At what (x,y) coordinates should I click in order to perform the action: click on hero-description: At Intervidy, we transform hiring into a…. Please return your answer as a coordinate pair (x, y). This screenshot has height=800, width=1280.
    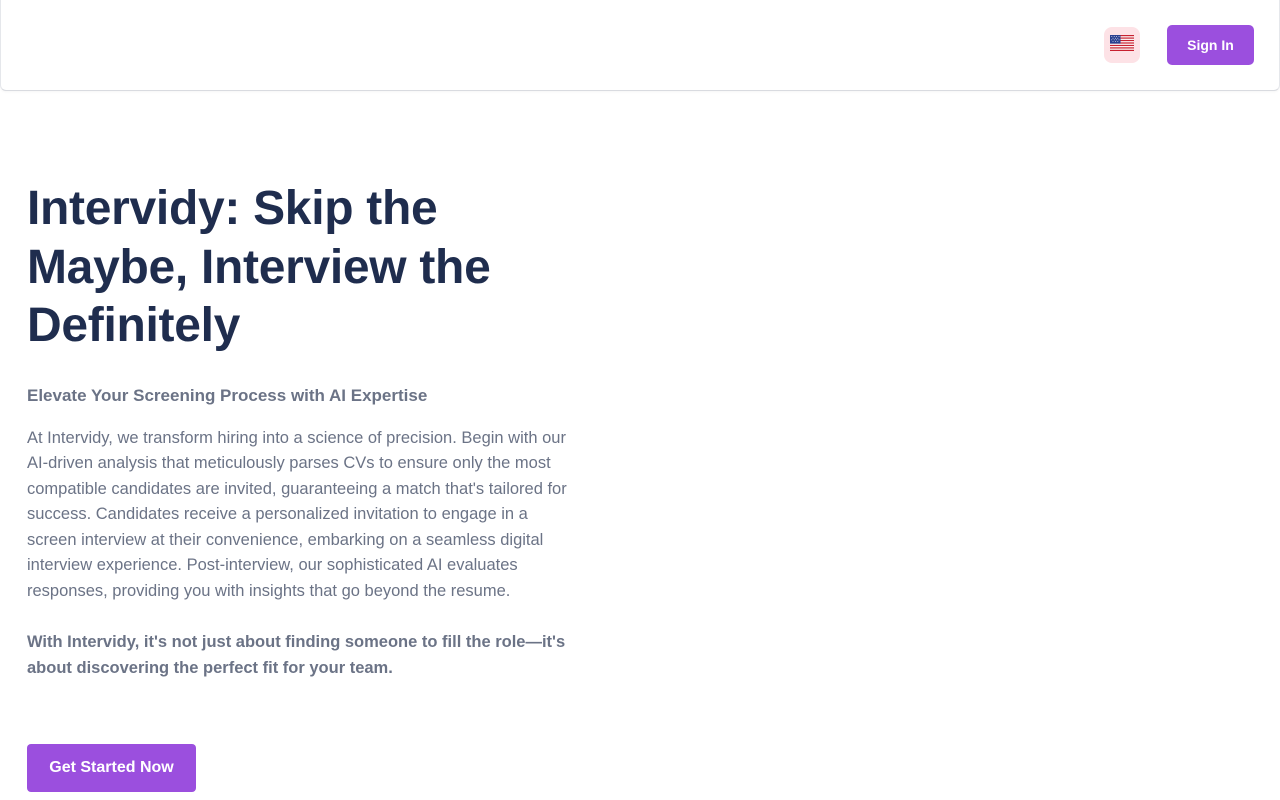
    Looking at the image, I should click on (297, 514).